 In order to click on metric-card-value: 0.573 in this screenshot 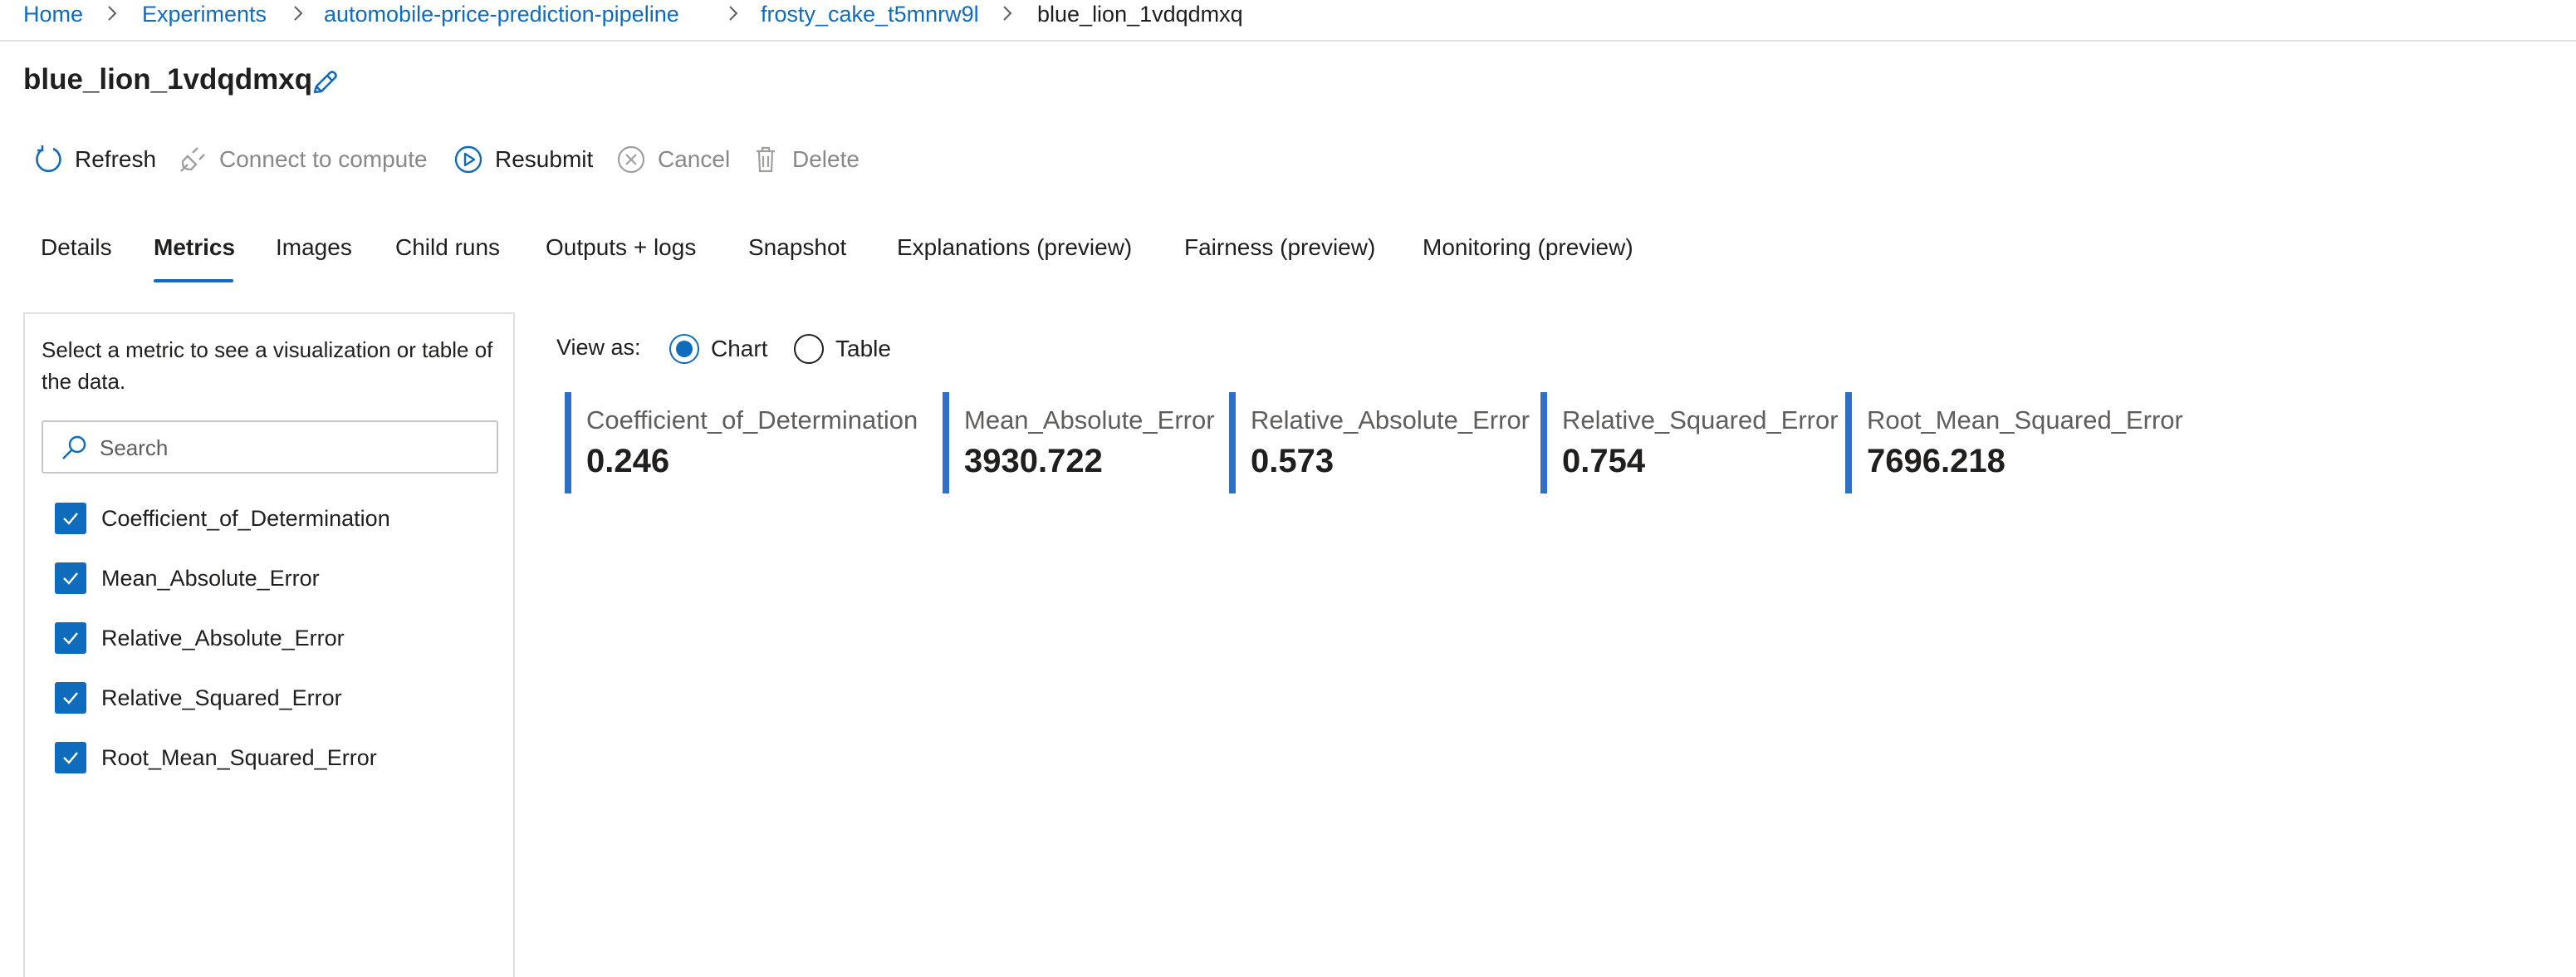, I will do `click(1293, 461)`.